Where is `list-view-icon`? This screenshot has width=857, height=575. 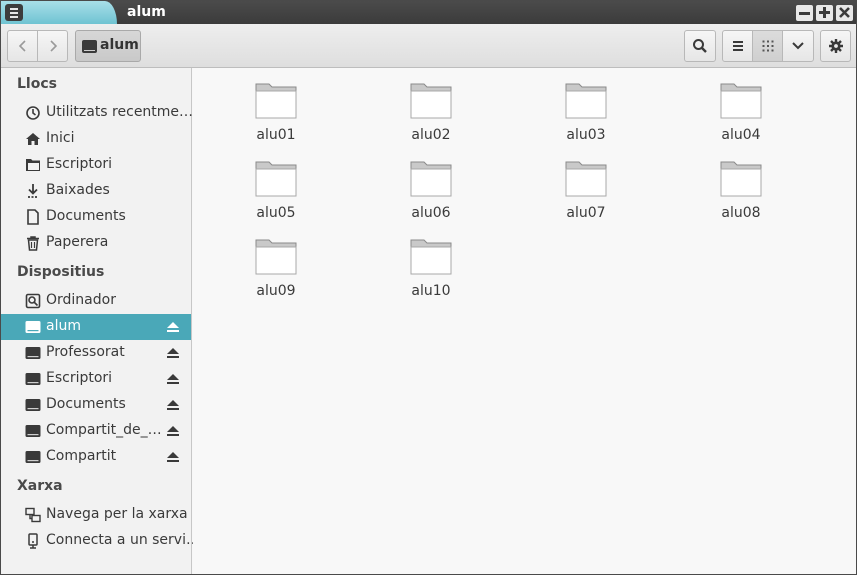
list-view-icon is located at coordinates (737, 46).